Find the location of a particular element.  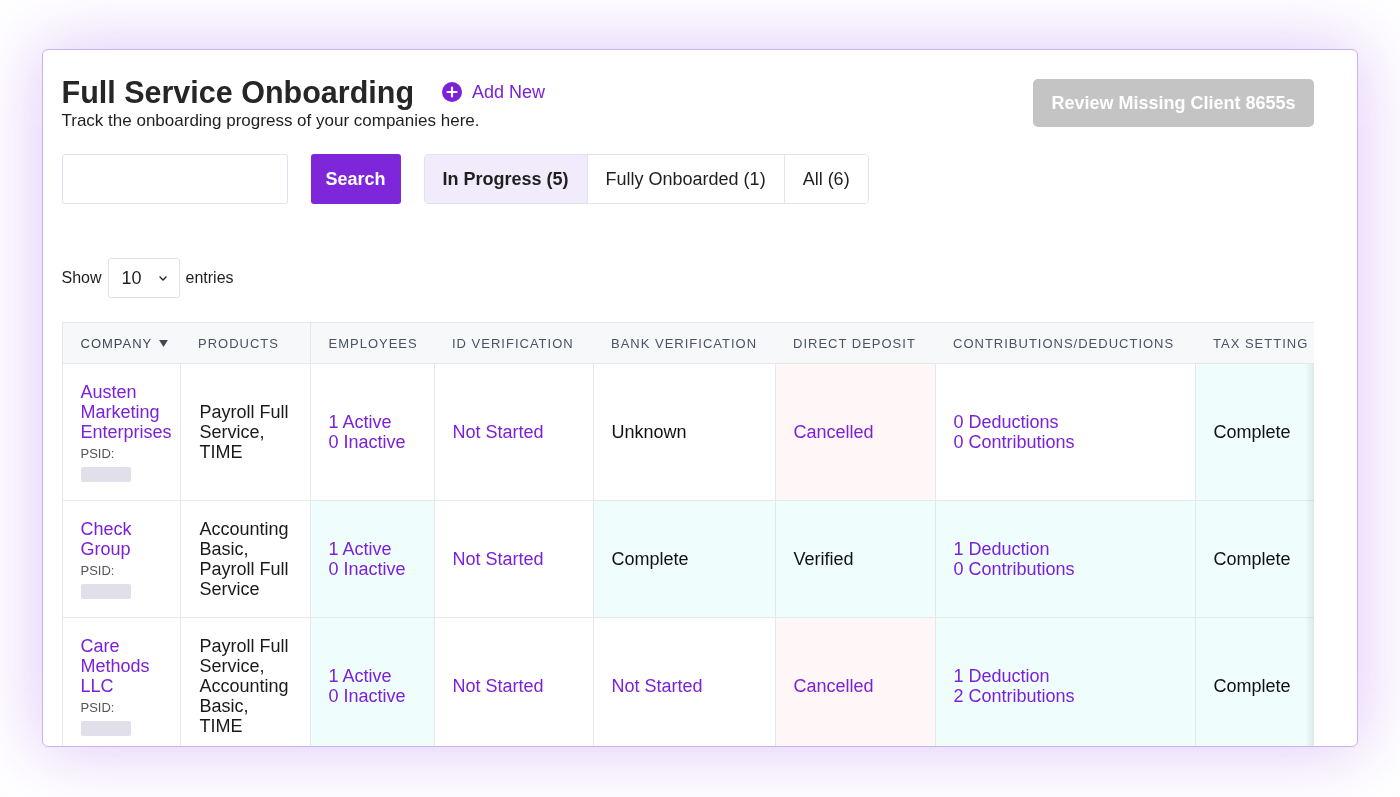

entries-label: Show is located at coordinates (81, 278).